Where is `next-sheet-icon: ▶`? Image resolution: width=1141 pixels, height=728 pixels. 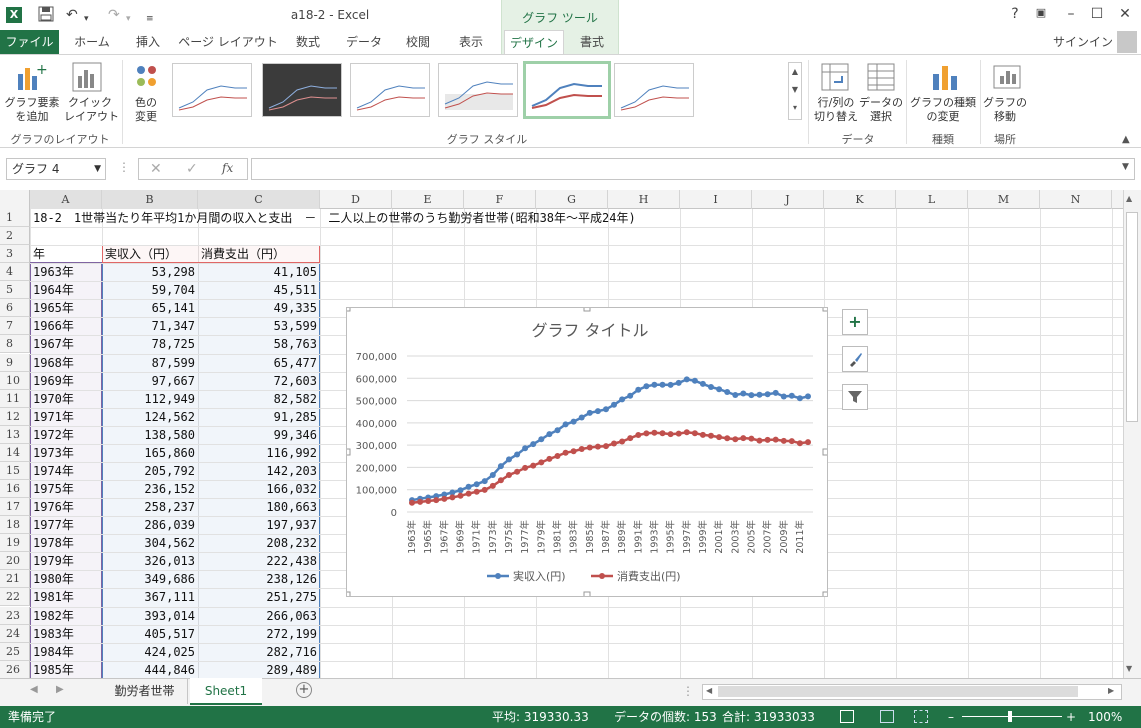
next-sheet-icon: ▶ is located at coordinates (60, 689).